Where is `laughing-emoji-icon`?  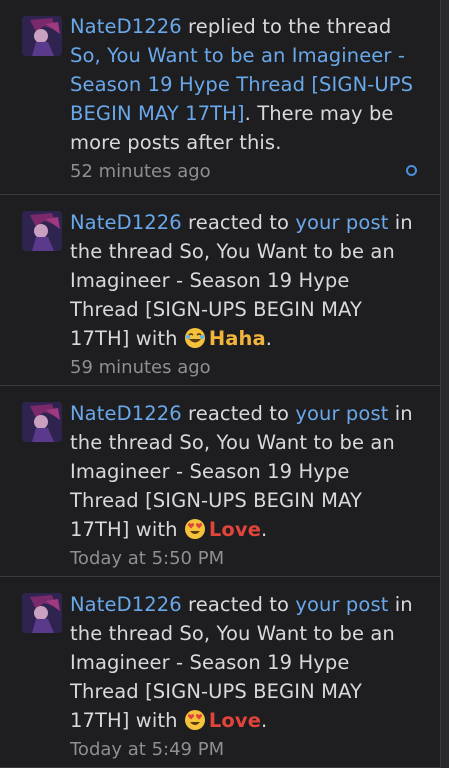 laughing-emoji-icon is located at coordinates (194, 338).